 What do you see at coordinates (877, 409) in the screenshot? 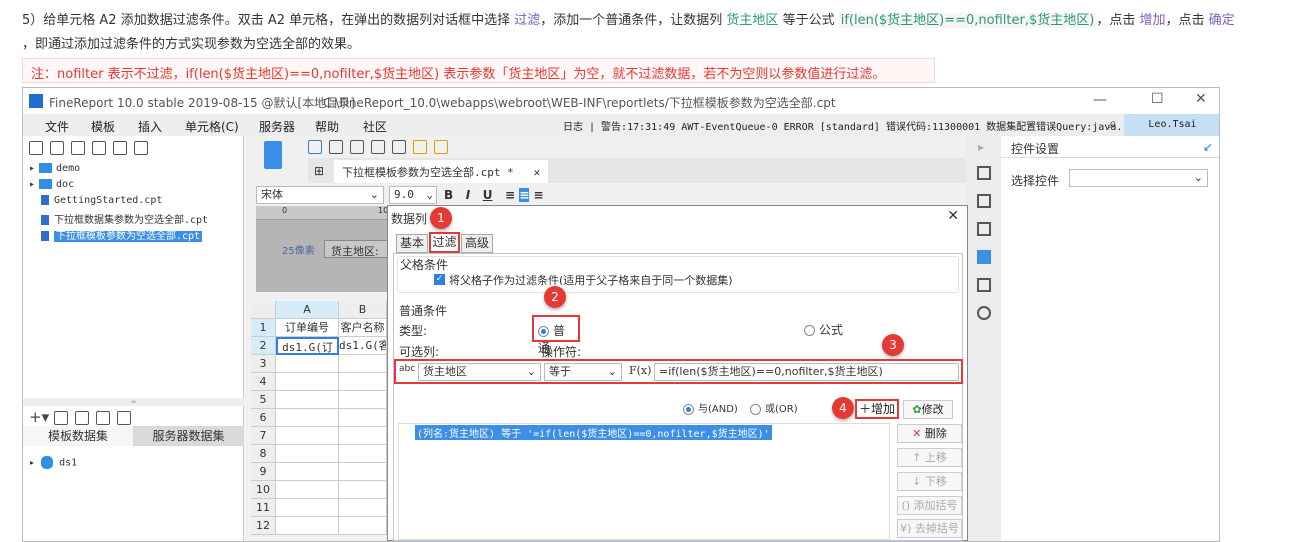
I see `add-button: ＋增加` at bounding box center [877, 409].